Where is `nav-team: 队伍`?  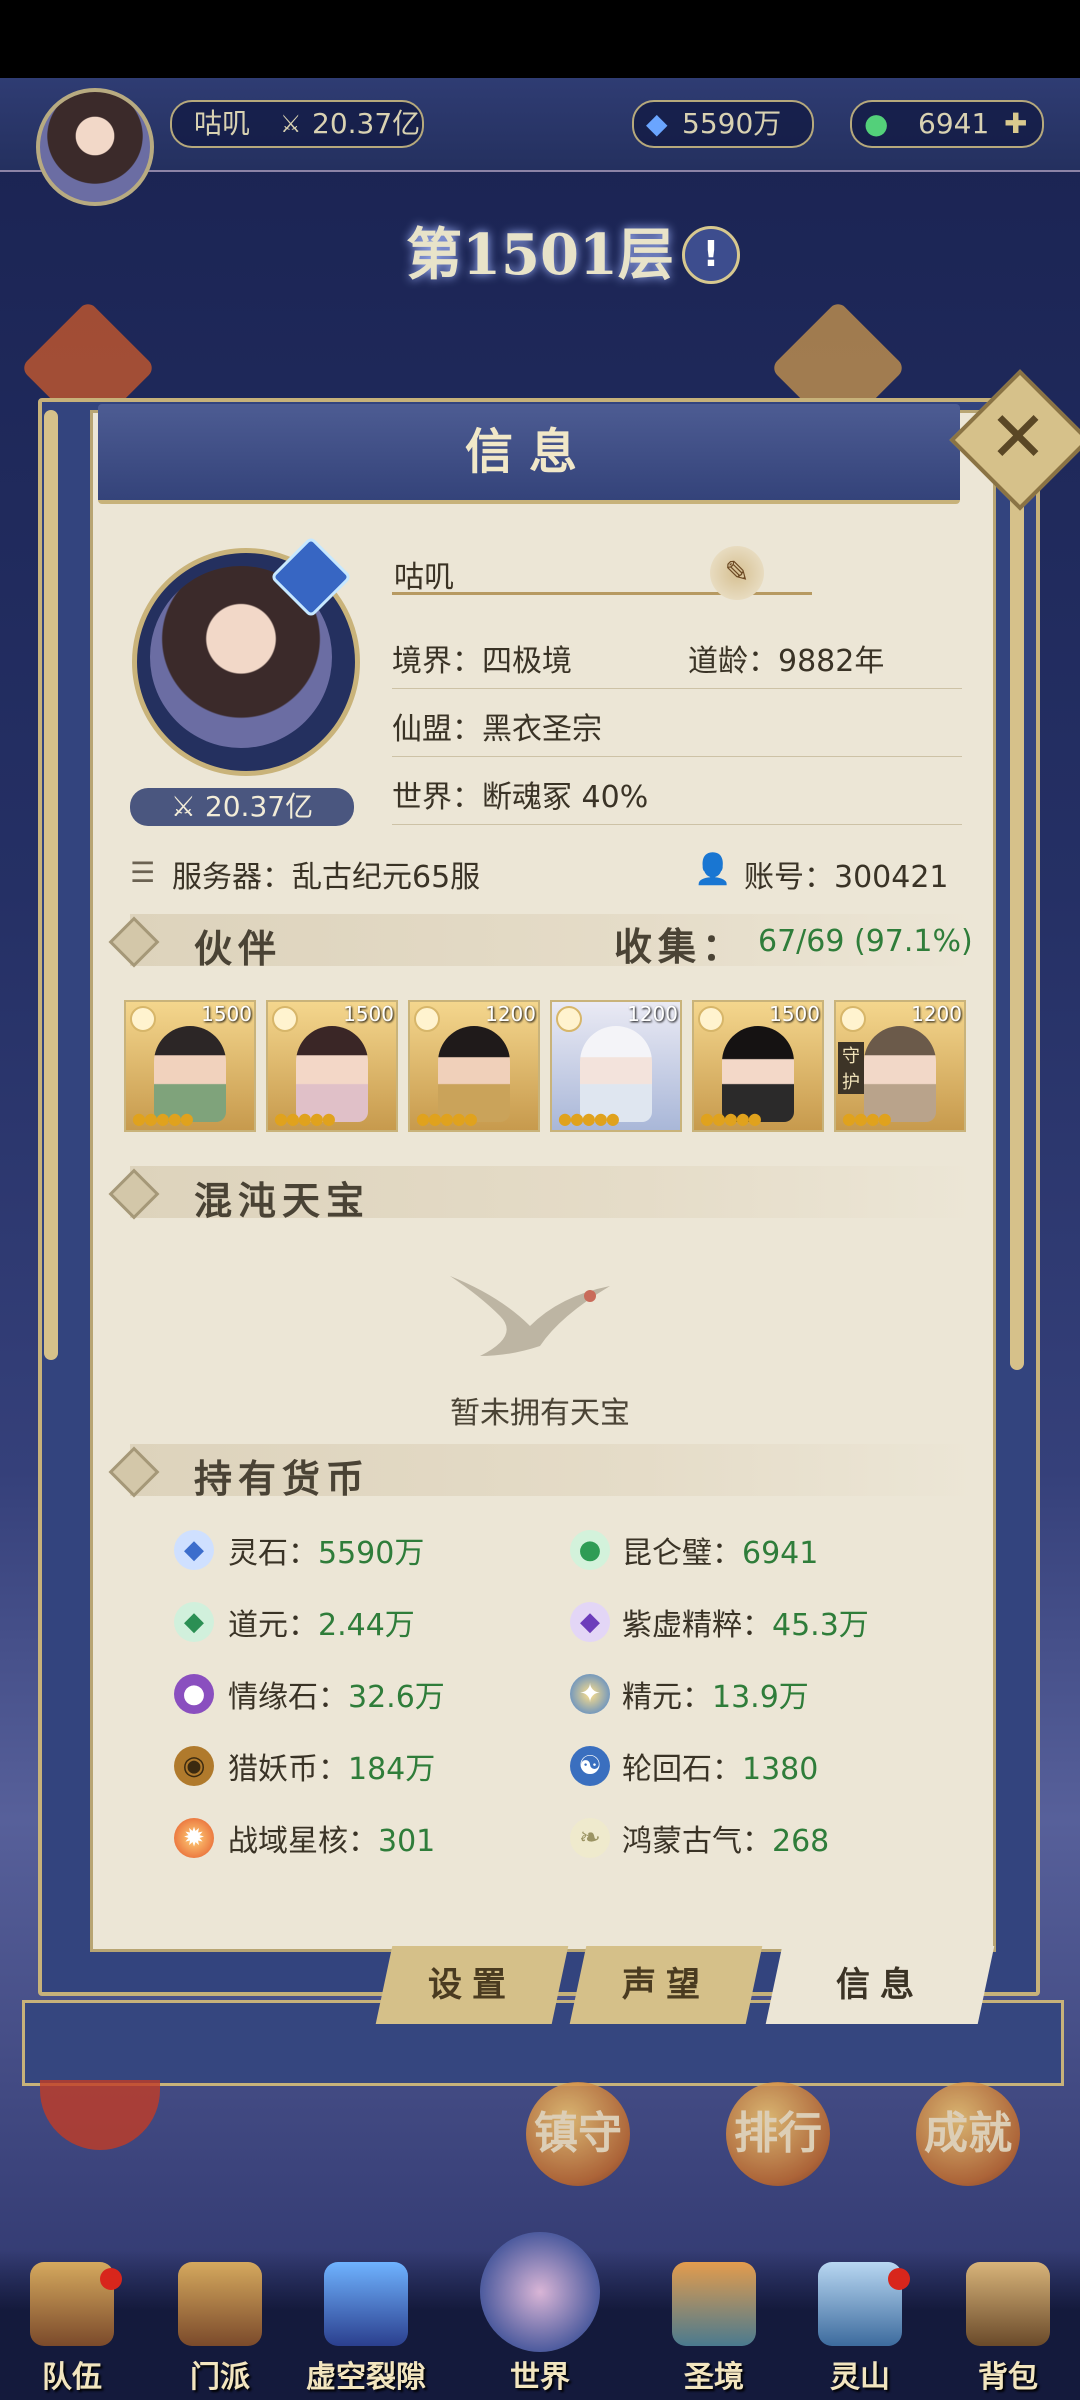 nav-team: 队伍 is located at coordinates (72, 2331).